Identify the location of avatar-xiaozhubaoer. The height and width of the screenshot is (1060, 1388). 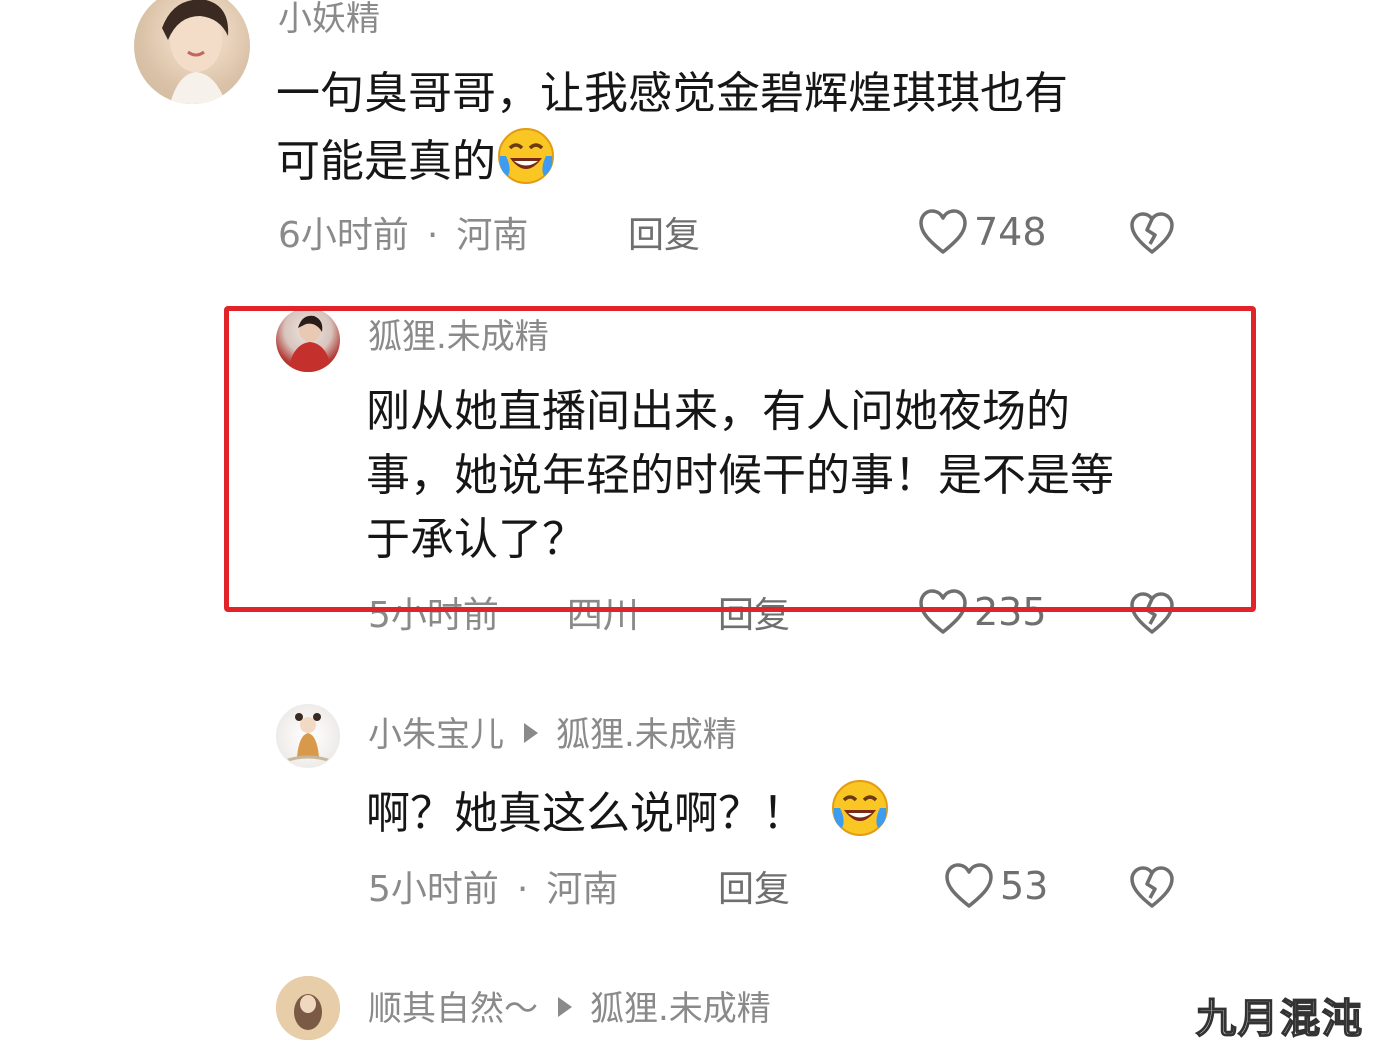
(308, 736).